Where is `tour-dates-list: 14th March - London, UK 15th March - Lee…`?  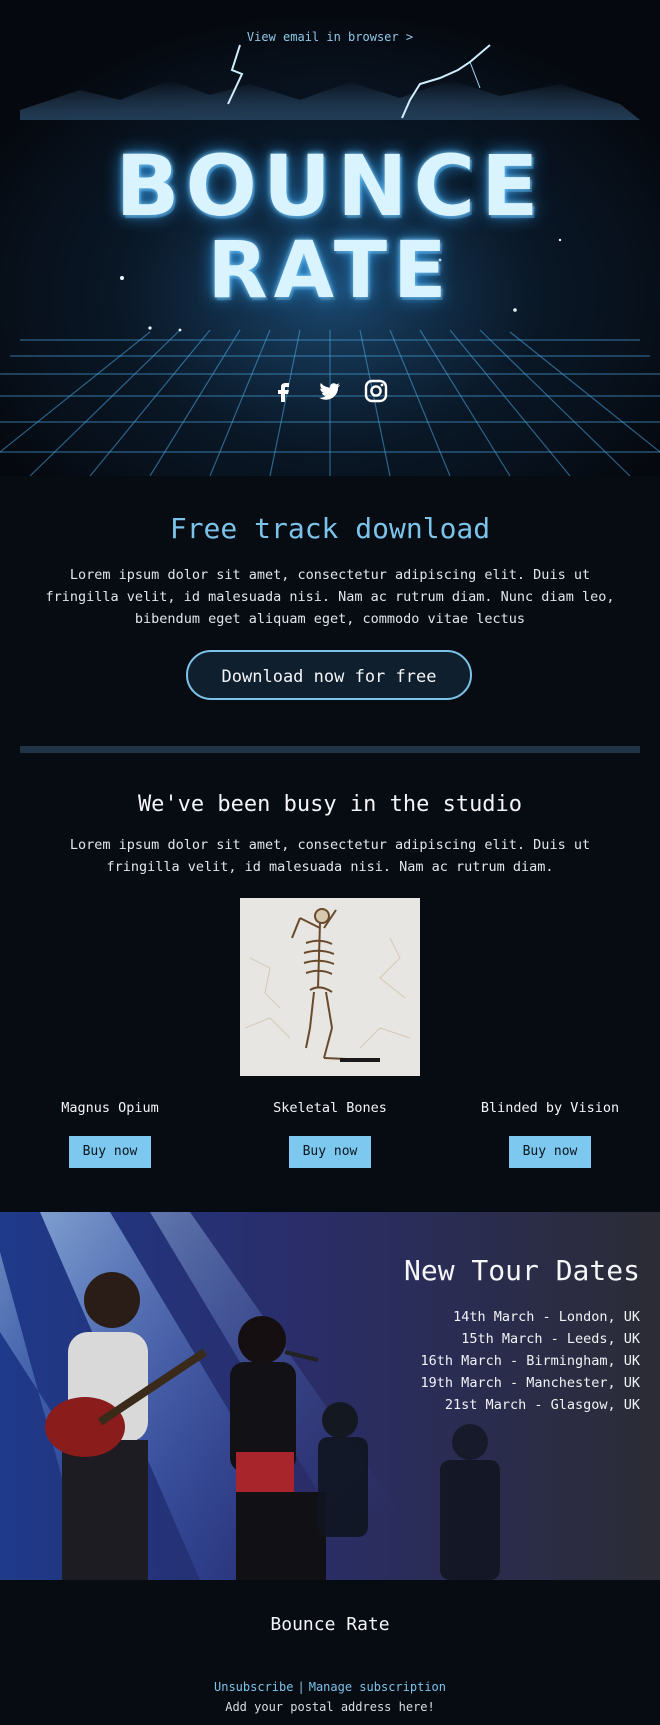
tour-dates-list: 14th March - London, UK 15th March - Lee… is located at coordinates (530, 1361).